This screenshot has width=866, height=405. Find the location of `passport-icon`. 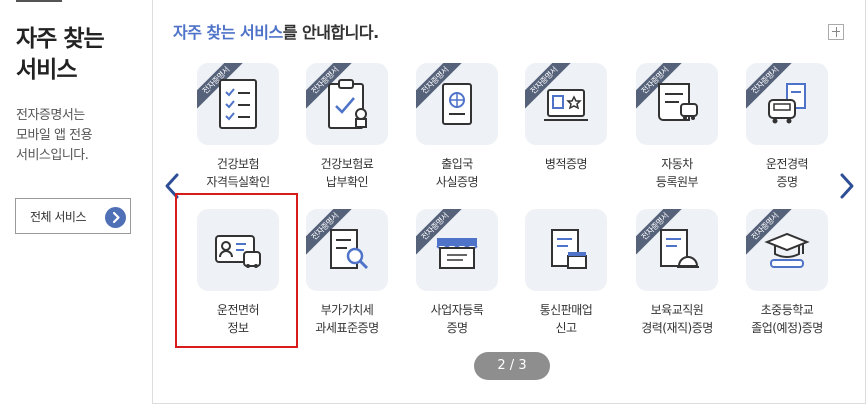

passport-icon is located at coordinates (457, 104).